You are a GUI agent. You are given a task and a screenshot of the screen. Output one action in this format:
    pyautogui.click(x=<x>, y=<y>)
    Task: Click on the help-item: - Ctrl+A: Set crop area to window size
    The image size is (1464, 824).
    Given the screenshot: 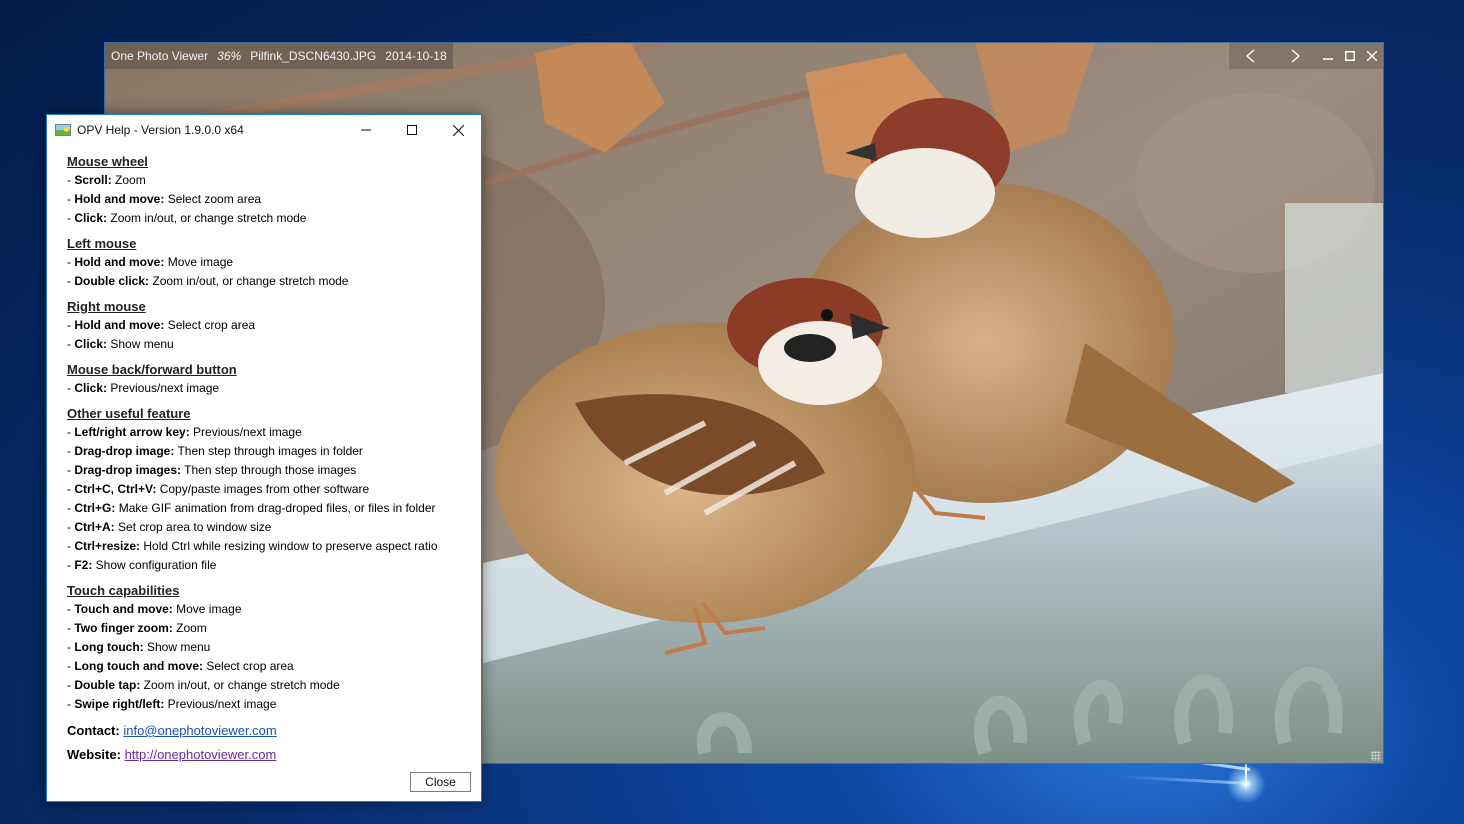 What is the action you would take?
    pyautogui.click(x=264, y=527)
    